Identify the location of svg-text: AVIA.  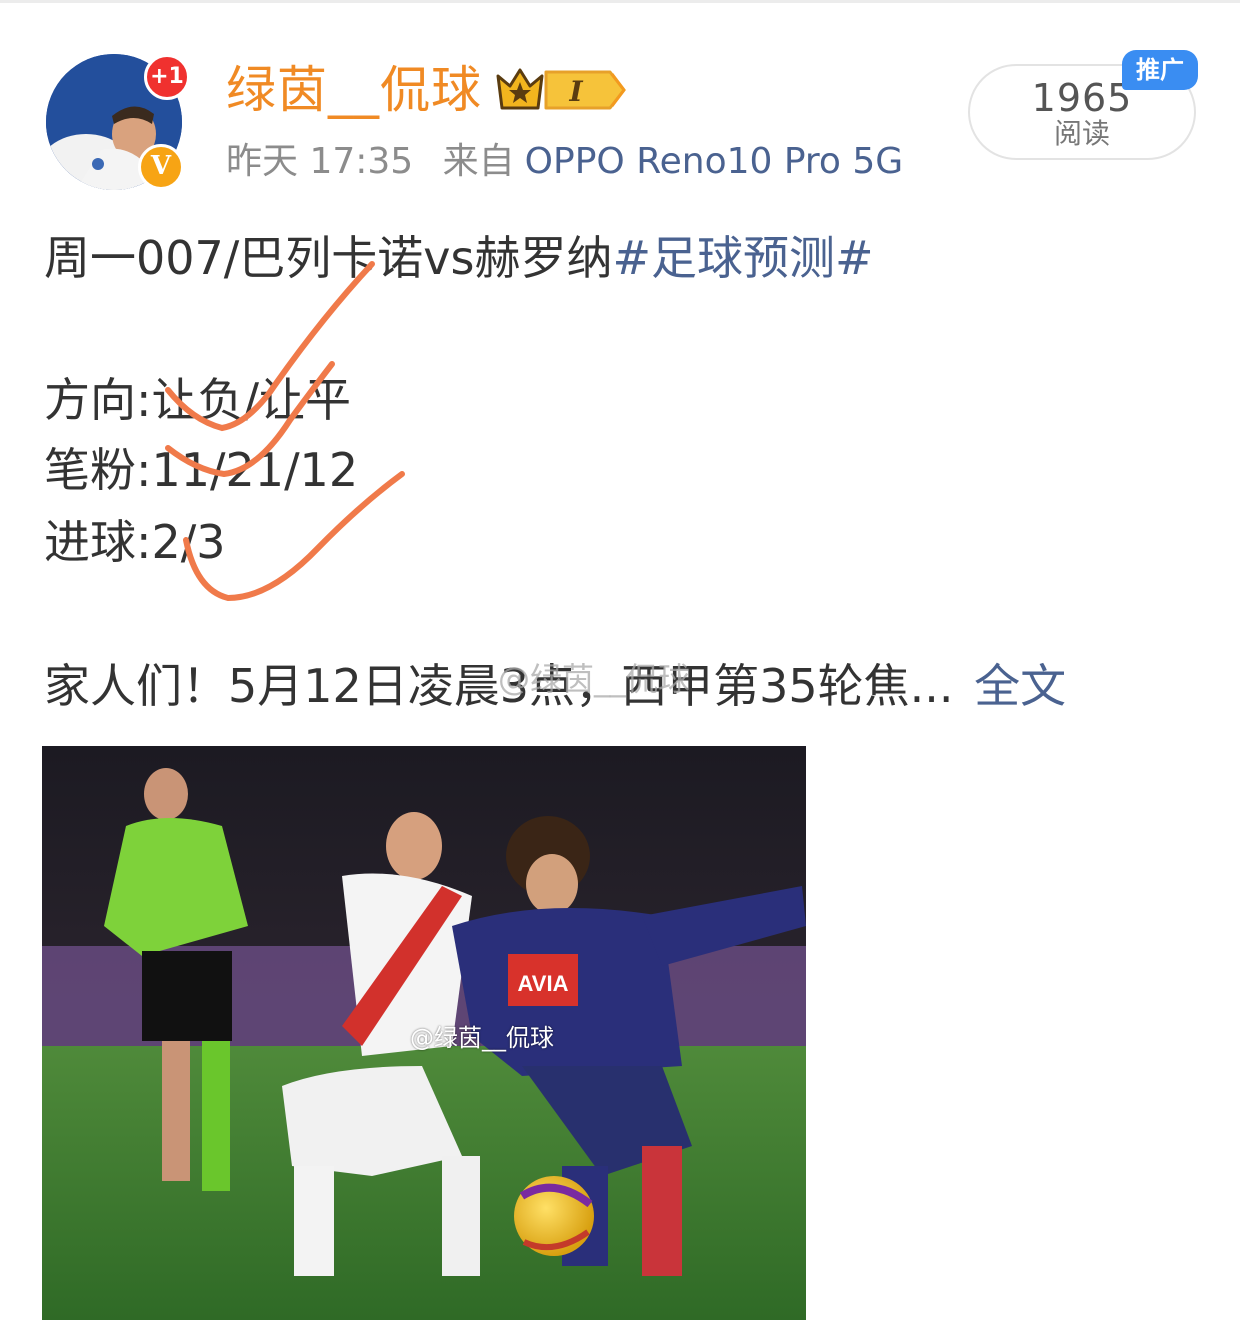
(543, 983).